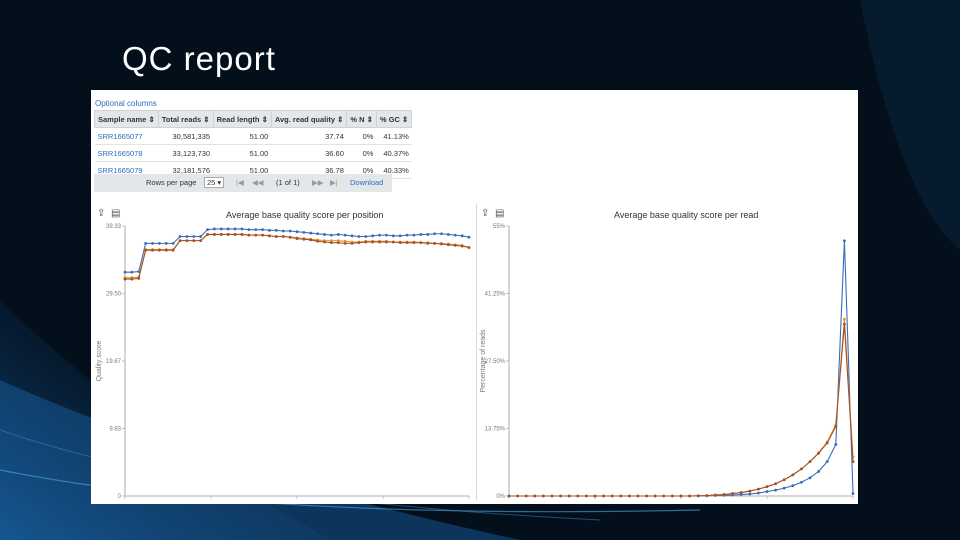  What do you see at coordinates (686, 215) in the screenshot?
I see `chart-title-per-read: Average base quality score per read` at bounding box center [686, 215].